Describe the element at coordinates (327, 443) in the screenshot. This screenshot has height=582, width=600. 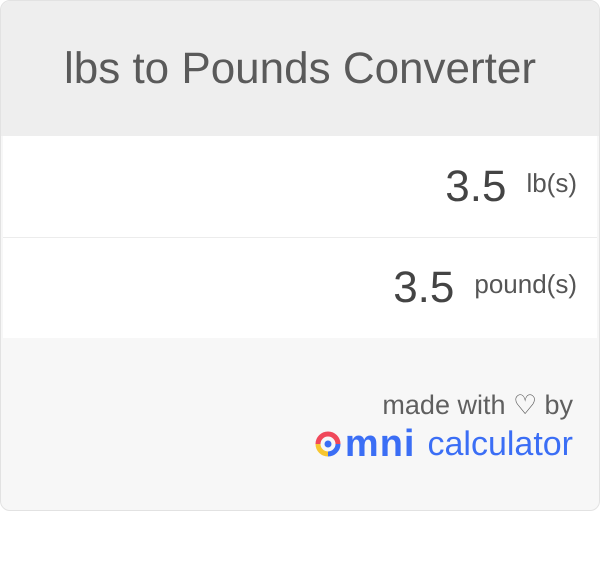
I see `ring-icon` at that location.